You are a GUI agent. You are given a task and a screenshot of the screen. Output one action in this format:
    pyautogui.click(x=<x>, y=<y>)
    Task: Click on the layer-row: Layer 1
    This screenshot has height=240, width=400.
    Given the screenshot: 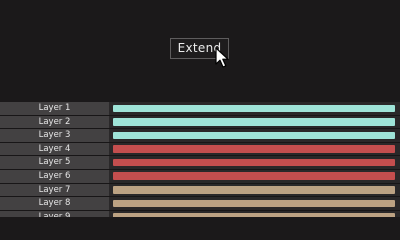 What is the action you would take?
    pyautogui.click(x=200, y=109)
    